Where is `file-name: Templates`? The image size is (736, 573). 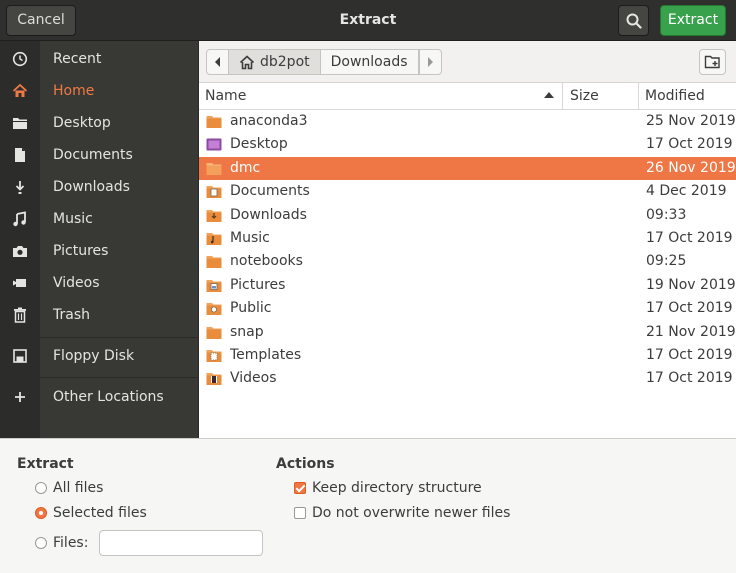 file-name: Templates is located at coordinates (266, 355).